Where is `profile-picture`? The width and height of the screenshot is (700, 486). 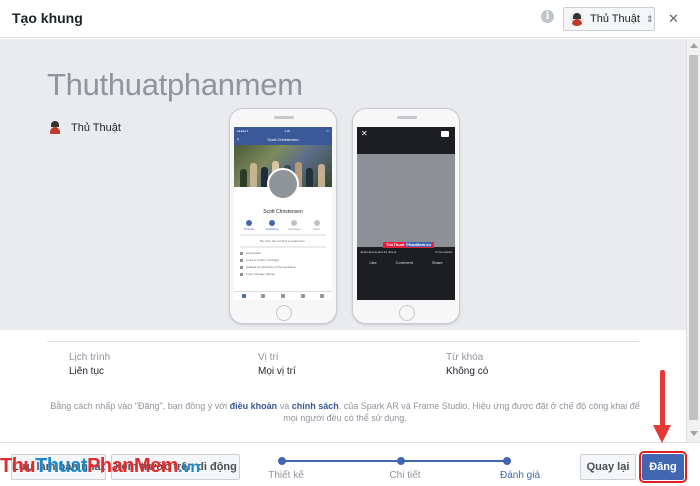
profile-picture is located at coordinates (283, 184).